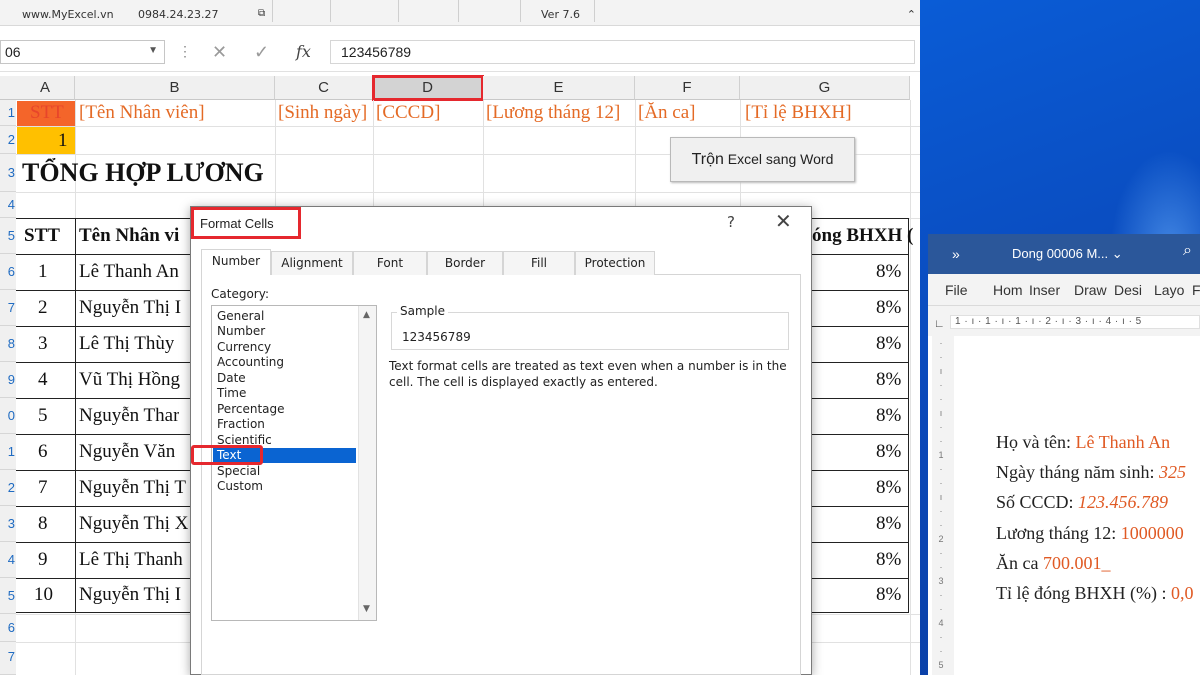 This screenshot has height=675, width=1200. What do you see at coordinates (43, 272) in the screenshot?
I see `row-stt: 1` at bounding box center [43, 272].